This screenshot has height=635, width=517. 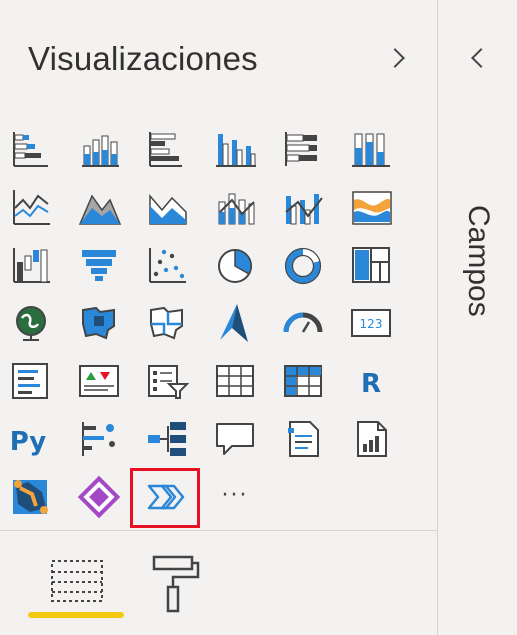 I want to click on shape-map-icon, so click(x=167, y=323).